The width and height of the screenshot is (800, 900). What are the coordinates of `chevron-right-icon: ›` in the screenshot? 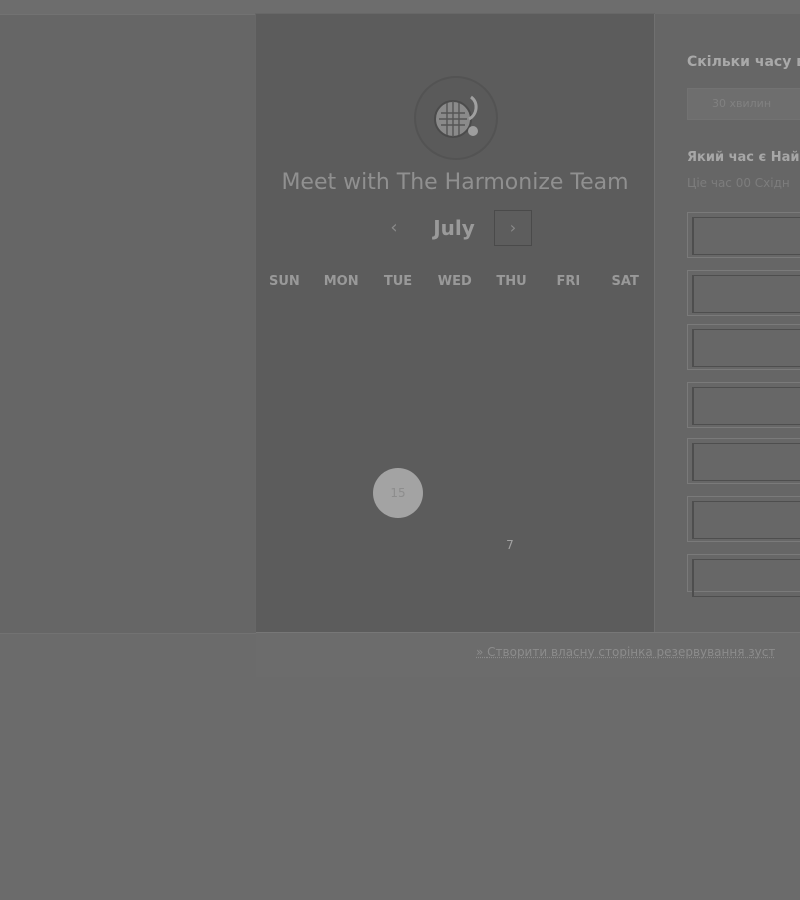 It's located at (513, 228).